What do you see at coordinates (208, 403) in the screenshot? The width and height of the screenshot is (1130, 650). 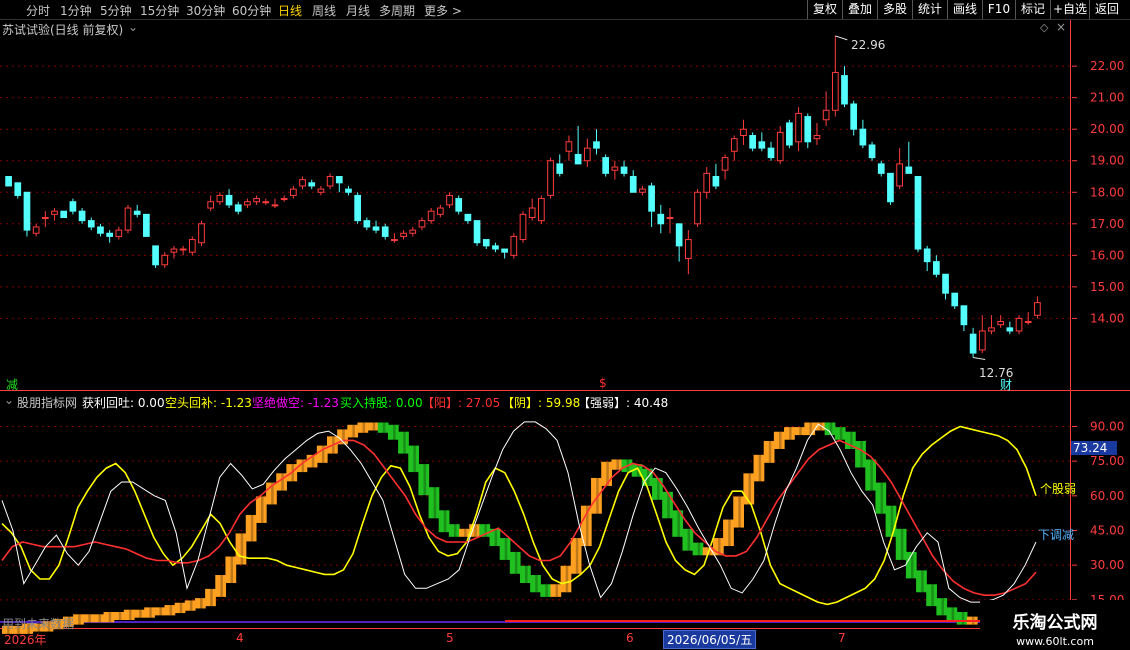 I see `ind-item-kongtou: 空头回补: -1.23` at bounding box center [208, 403].